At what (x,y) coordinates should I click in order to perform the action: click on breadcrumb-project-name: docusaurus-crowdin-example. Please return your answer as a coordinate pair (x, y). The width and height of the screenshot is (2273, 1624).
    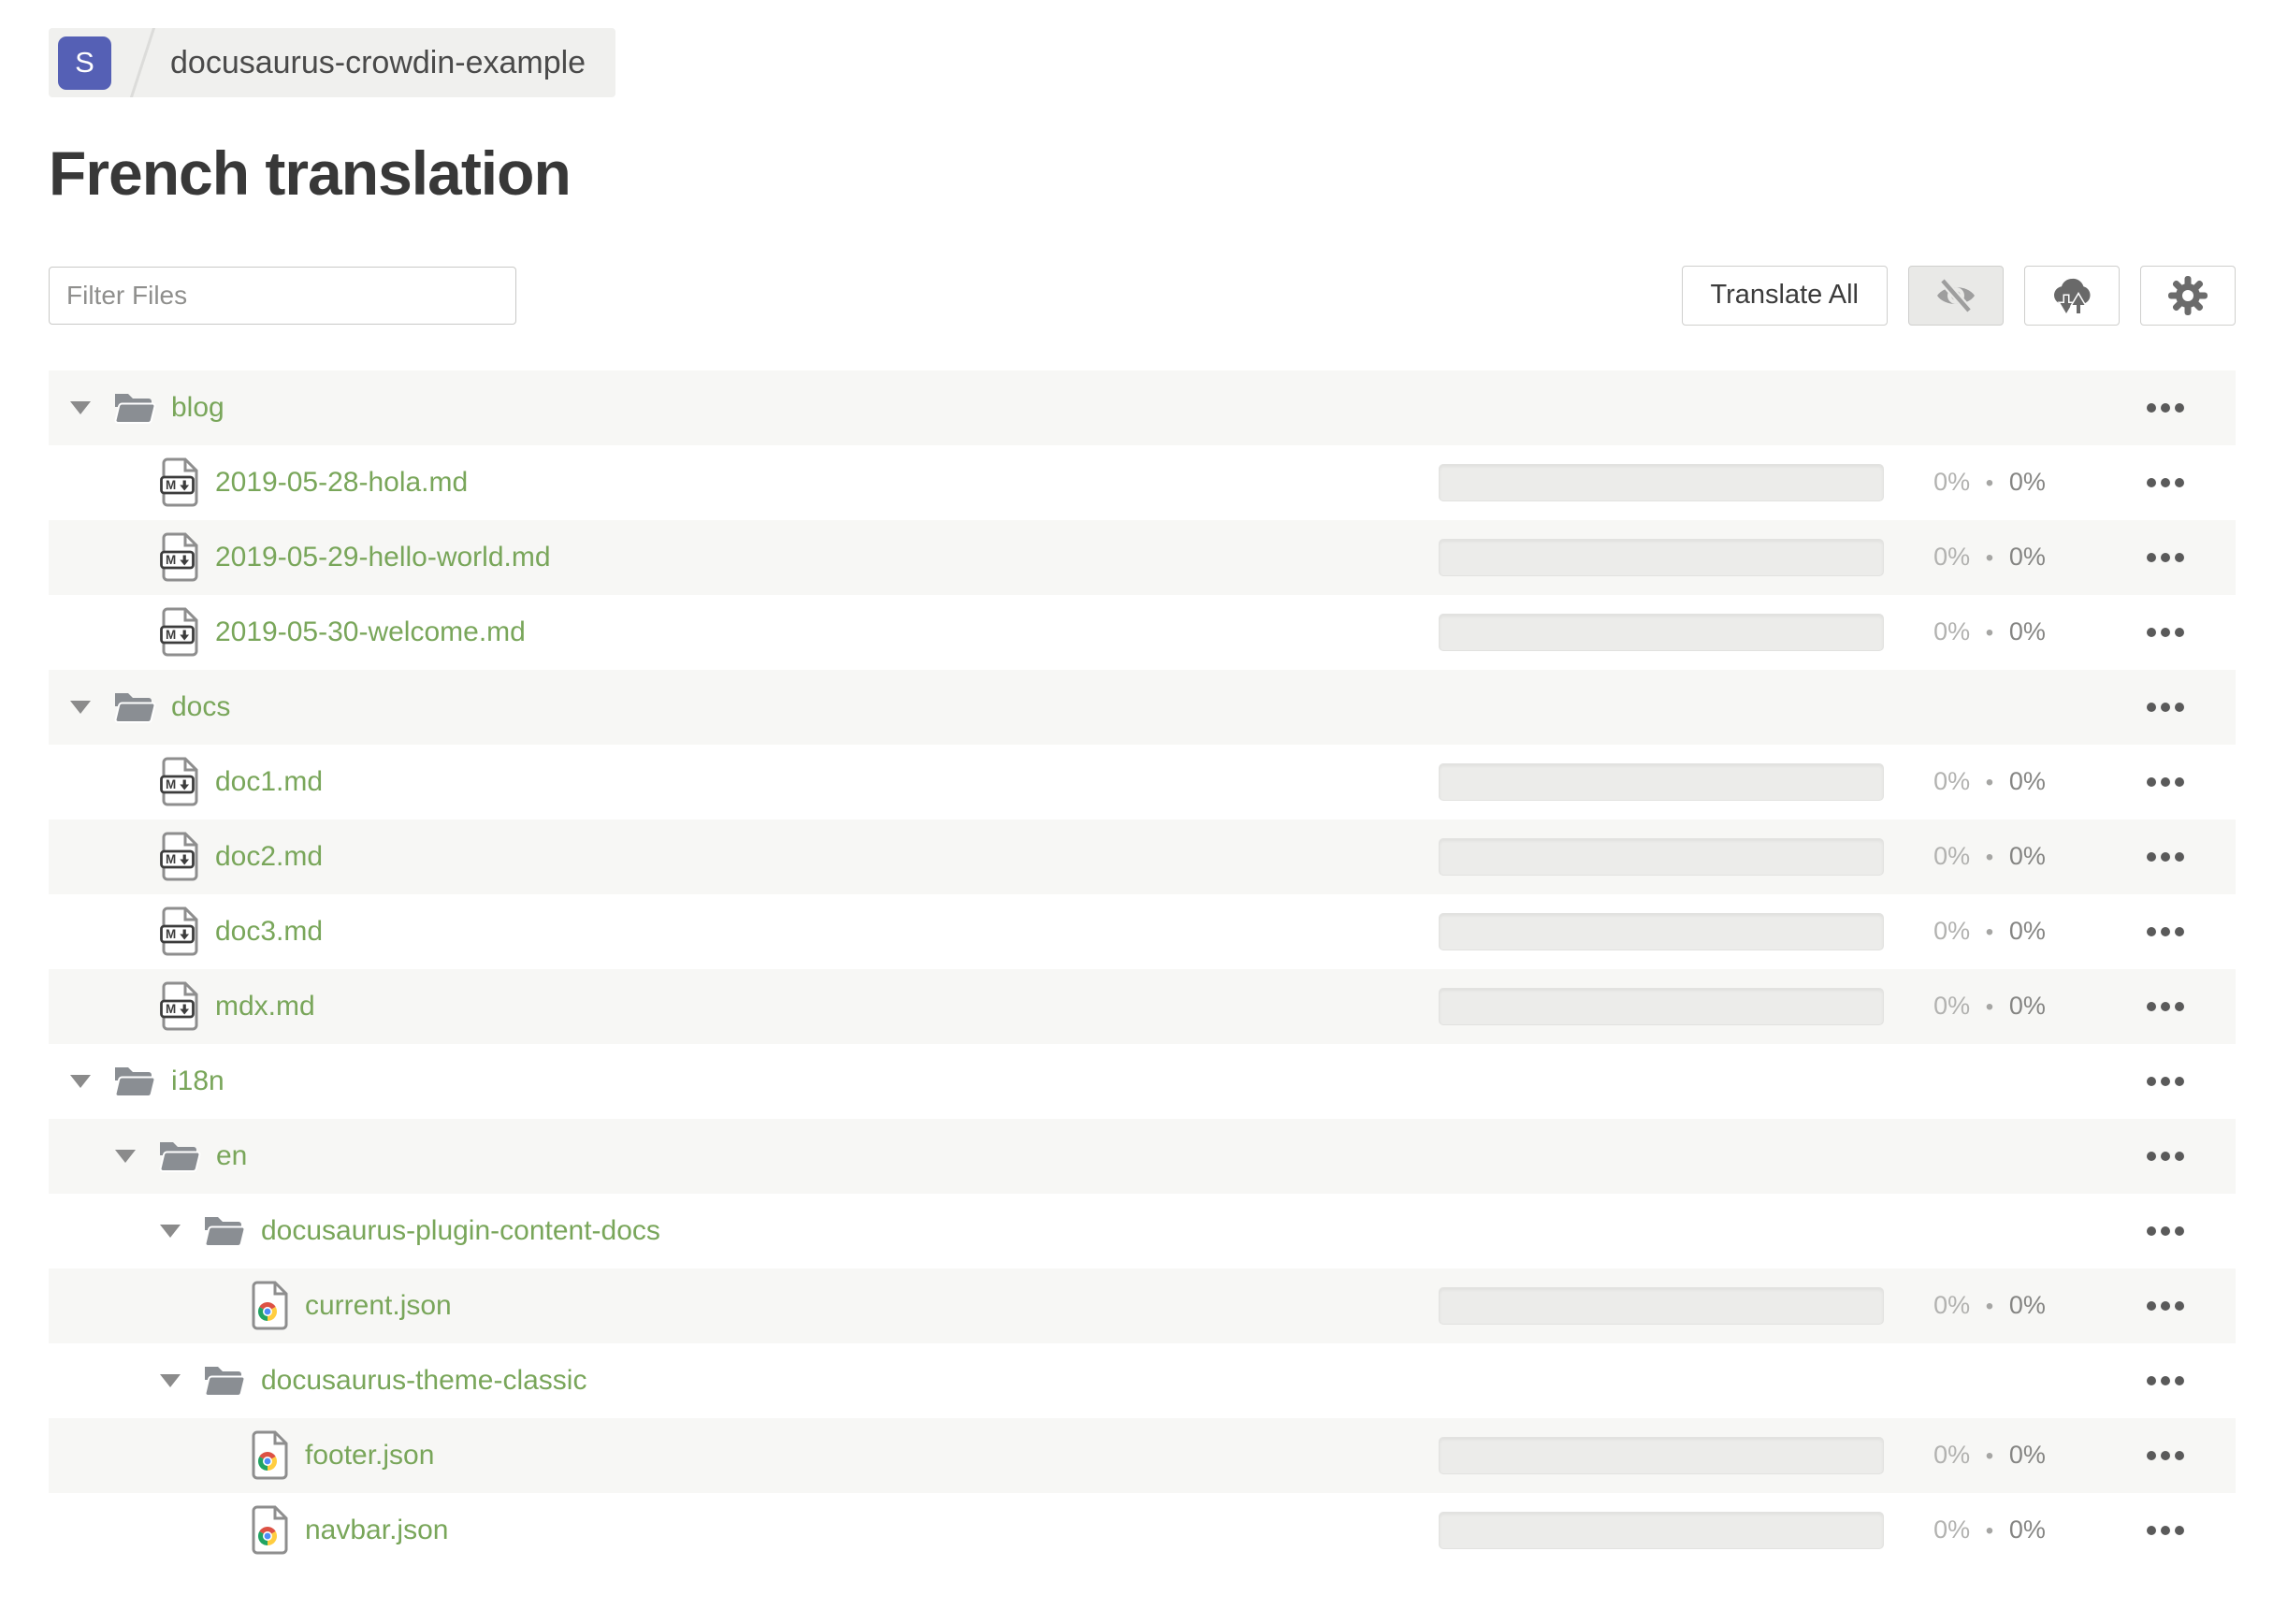
    Looking at the image, I should click on (378, 63).